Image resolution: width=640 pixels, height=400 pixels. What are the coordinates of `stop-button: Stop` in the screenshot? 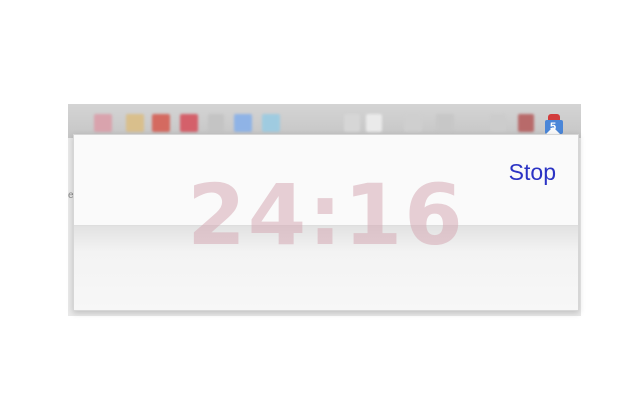 It's located at (532, 172).